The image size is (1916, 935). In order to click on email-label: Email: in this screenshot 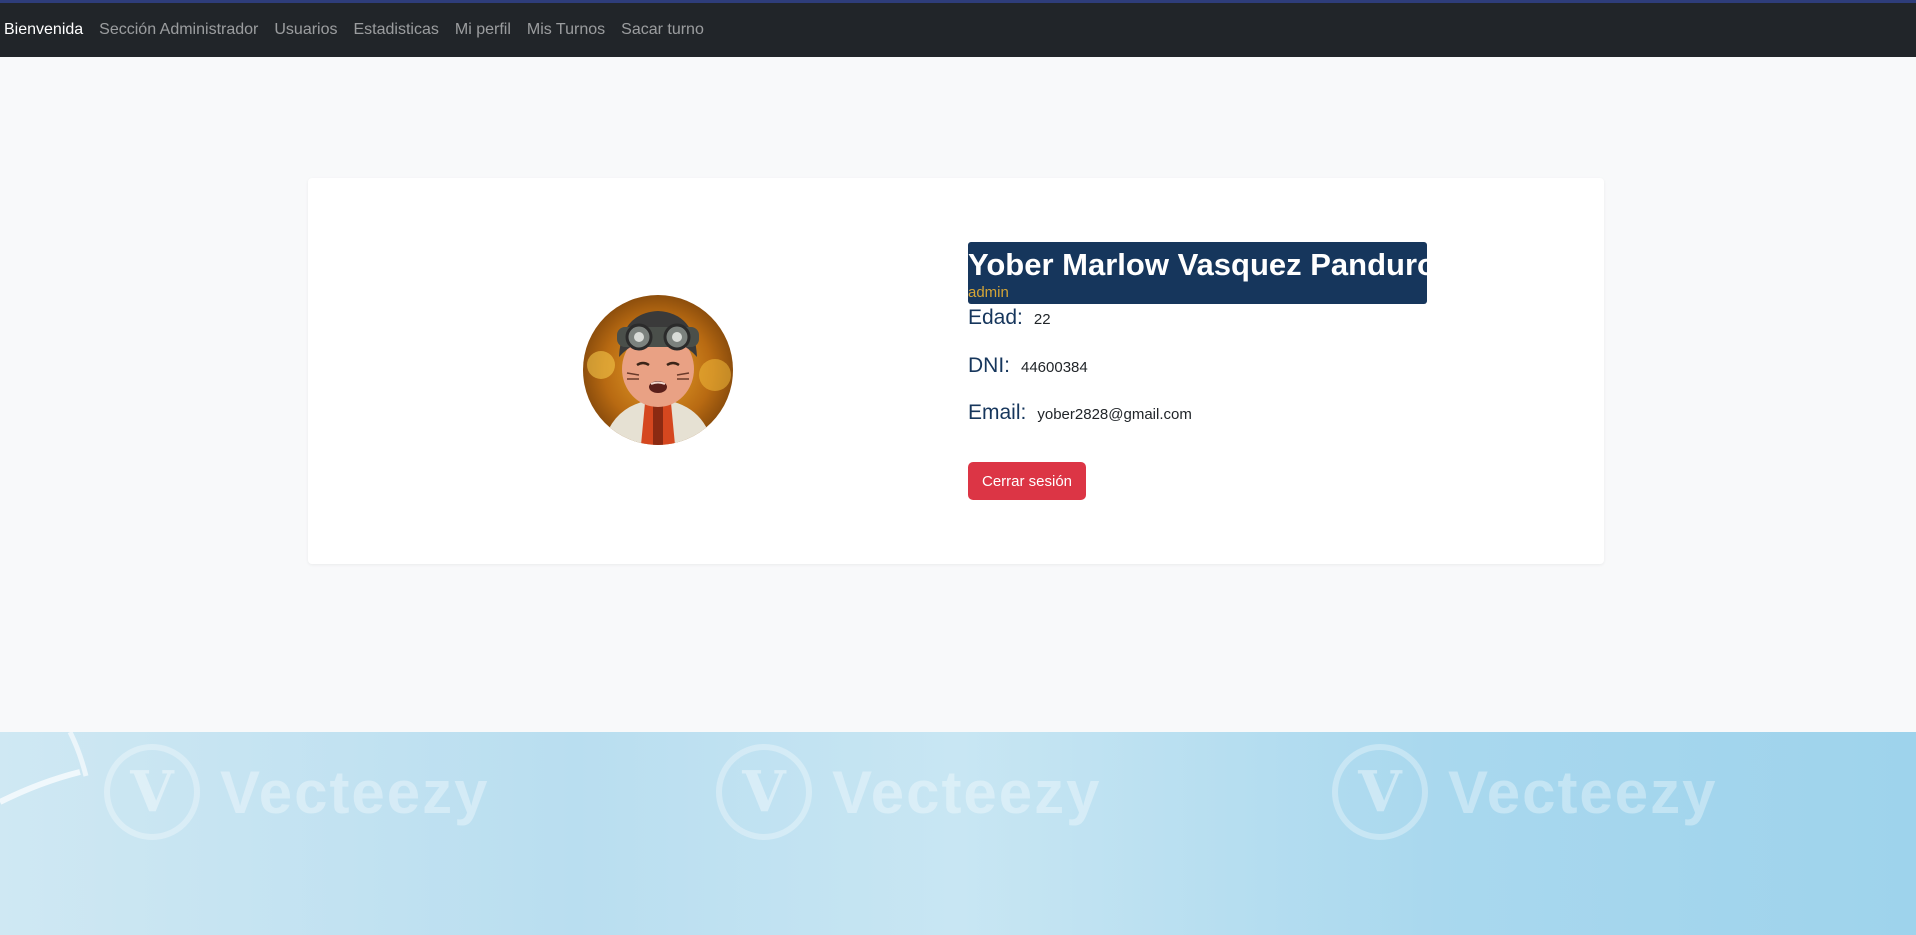, I will do `click(997, 412)`.